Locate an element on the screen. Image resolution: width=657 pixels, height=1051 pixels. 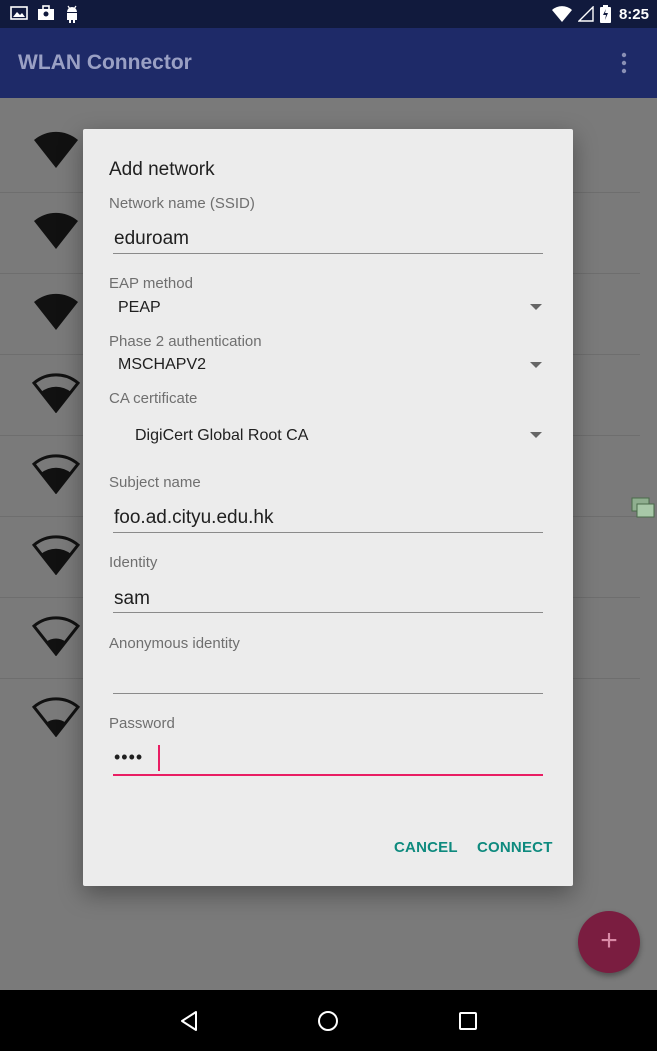
system-icons: 8:25 is located at coordinates (600, 14).